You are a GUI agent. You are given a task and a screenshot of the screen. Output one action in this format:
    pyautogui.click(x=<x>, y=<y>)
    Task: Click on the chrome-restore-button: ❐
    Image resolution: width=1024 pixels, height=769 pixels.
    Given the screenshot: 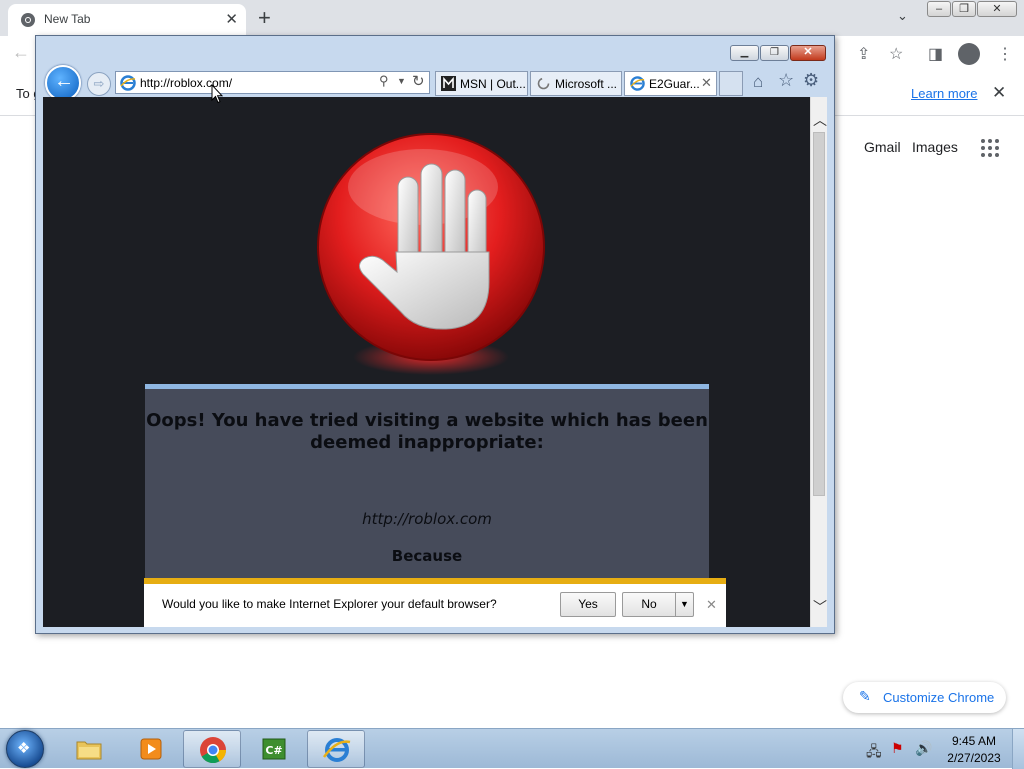 What is the action you would take?
    pyautogui.click(x=964, y=9)
    